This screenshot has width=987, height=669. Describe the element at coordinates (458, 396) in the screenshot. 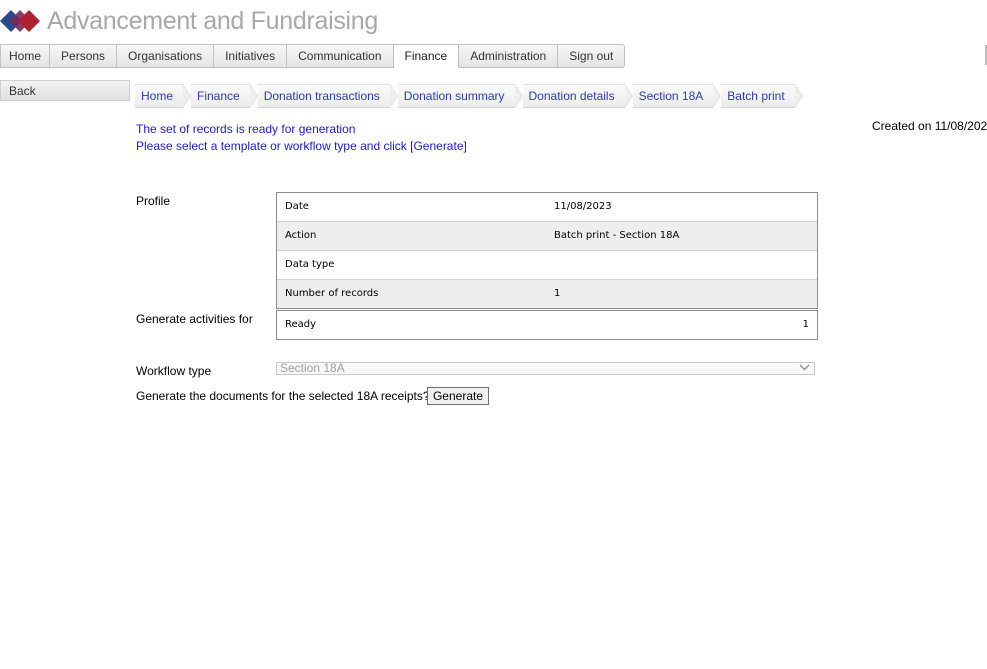

I see `generate-button: Generate` at that location.